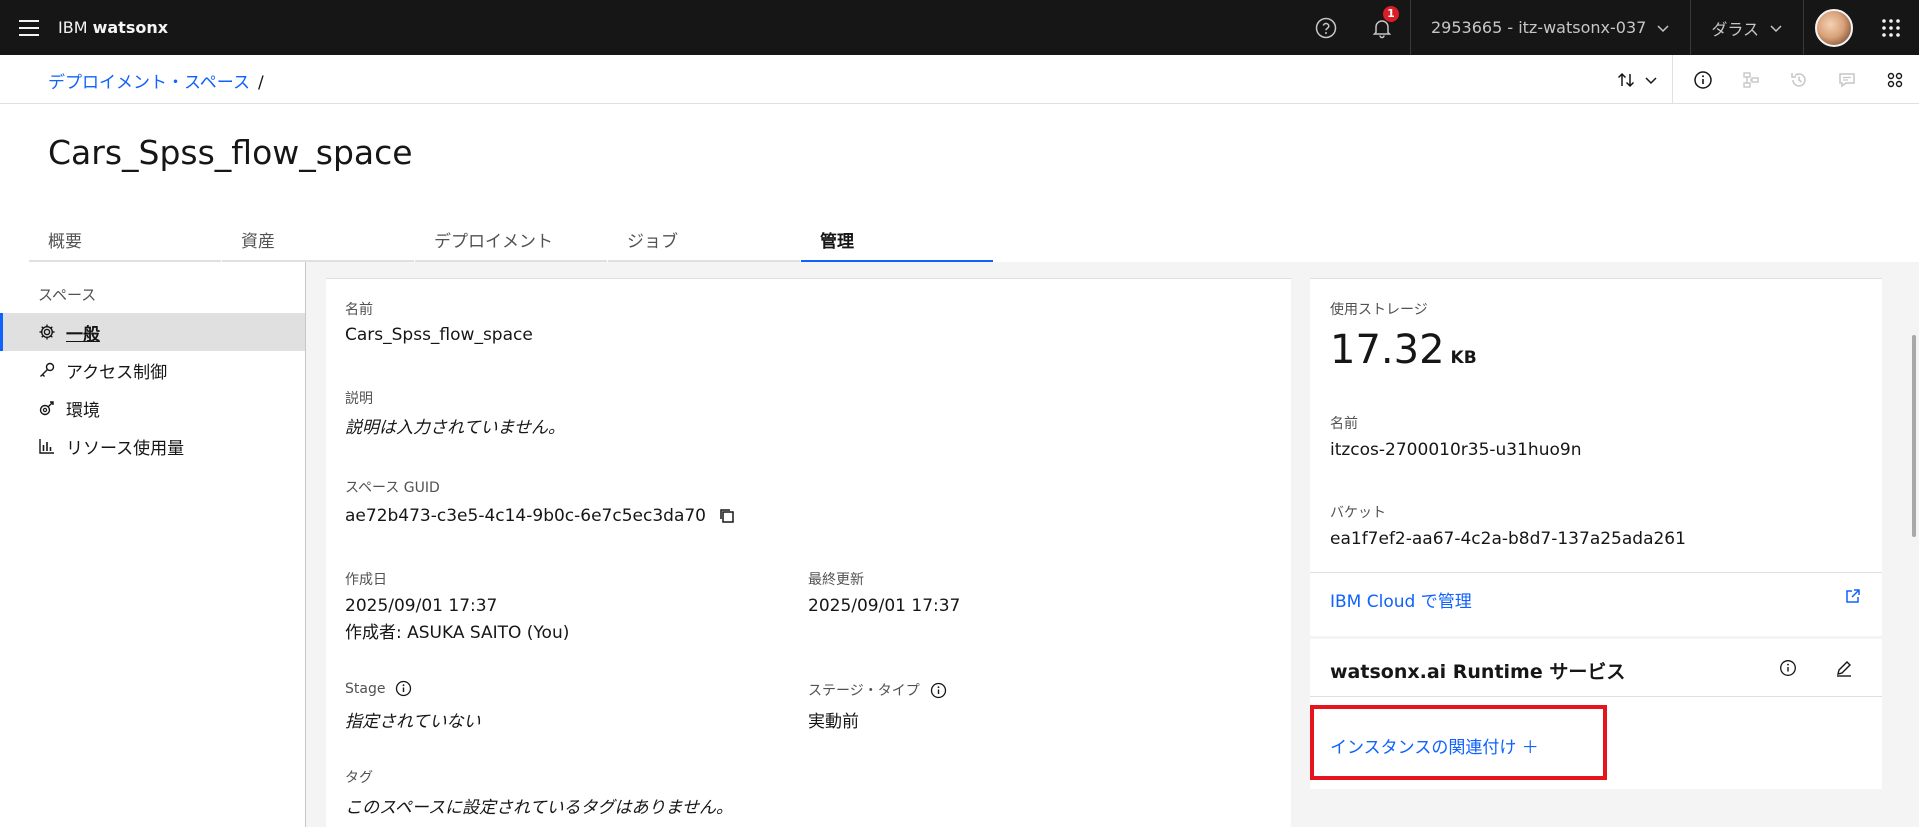 This screenshot has height=827, width=1919. What do you see at coordinates (1735, 29) in the screenshot?
I see `region-label: ダラス` at bounding box center [1735, 29].